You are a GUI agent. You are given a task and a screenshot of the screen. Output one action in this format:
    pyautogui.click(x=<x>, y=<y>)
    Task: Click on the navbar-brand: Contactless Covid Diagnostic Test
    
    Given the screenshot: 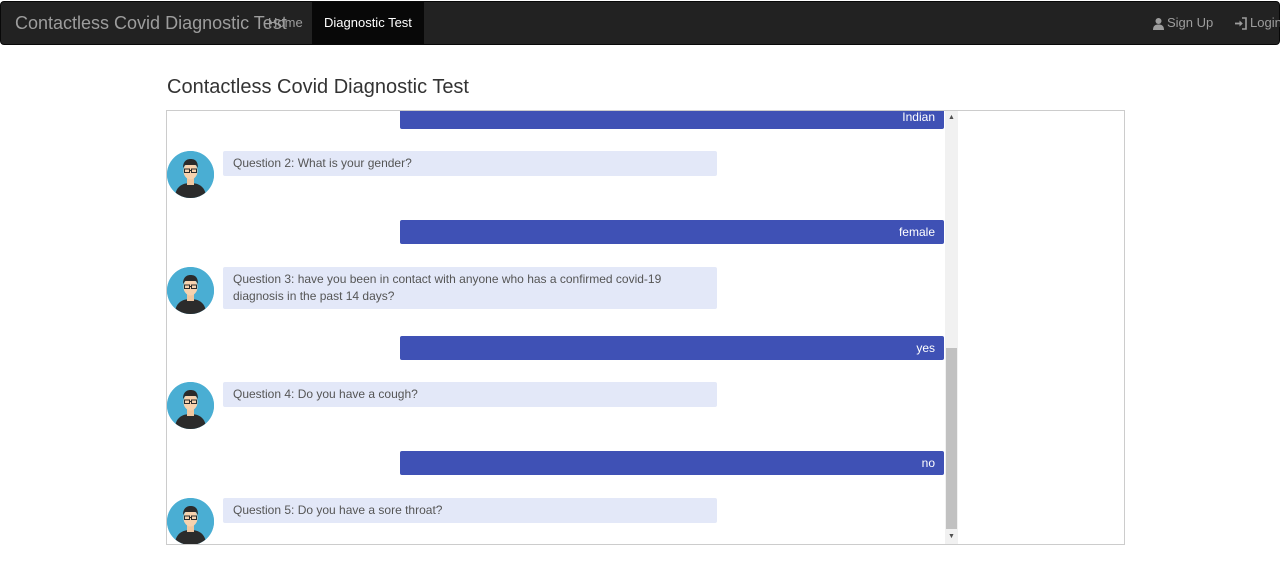 What is the action you would take?
    pyautogui.click(x=151, y=23)
    